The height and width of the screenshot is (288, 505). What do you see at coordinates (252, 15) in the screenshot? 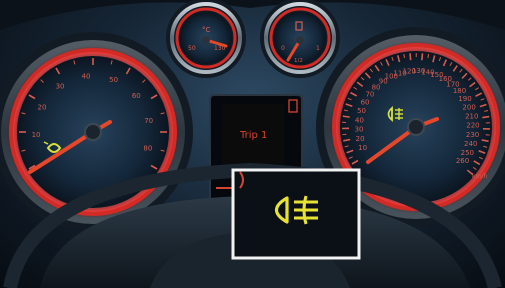
I see `dashboard-cowl` at bounding box center [252, 15].